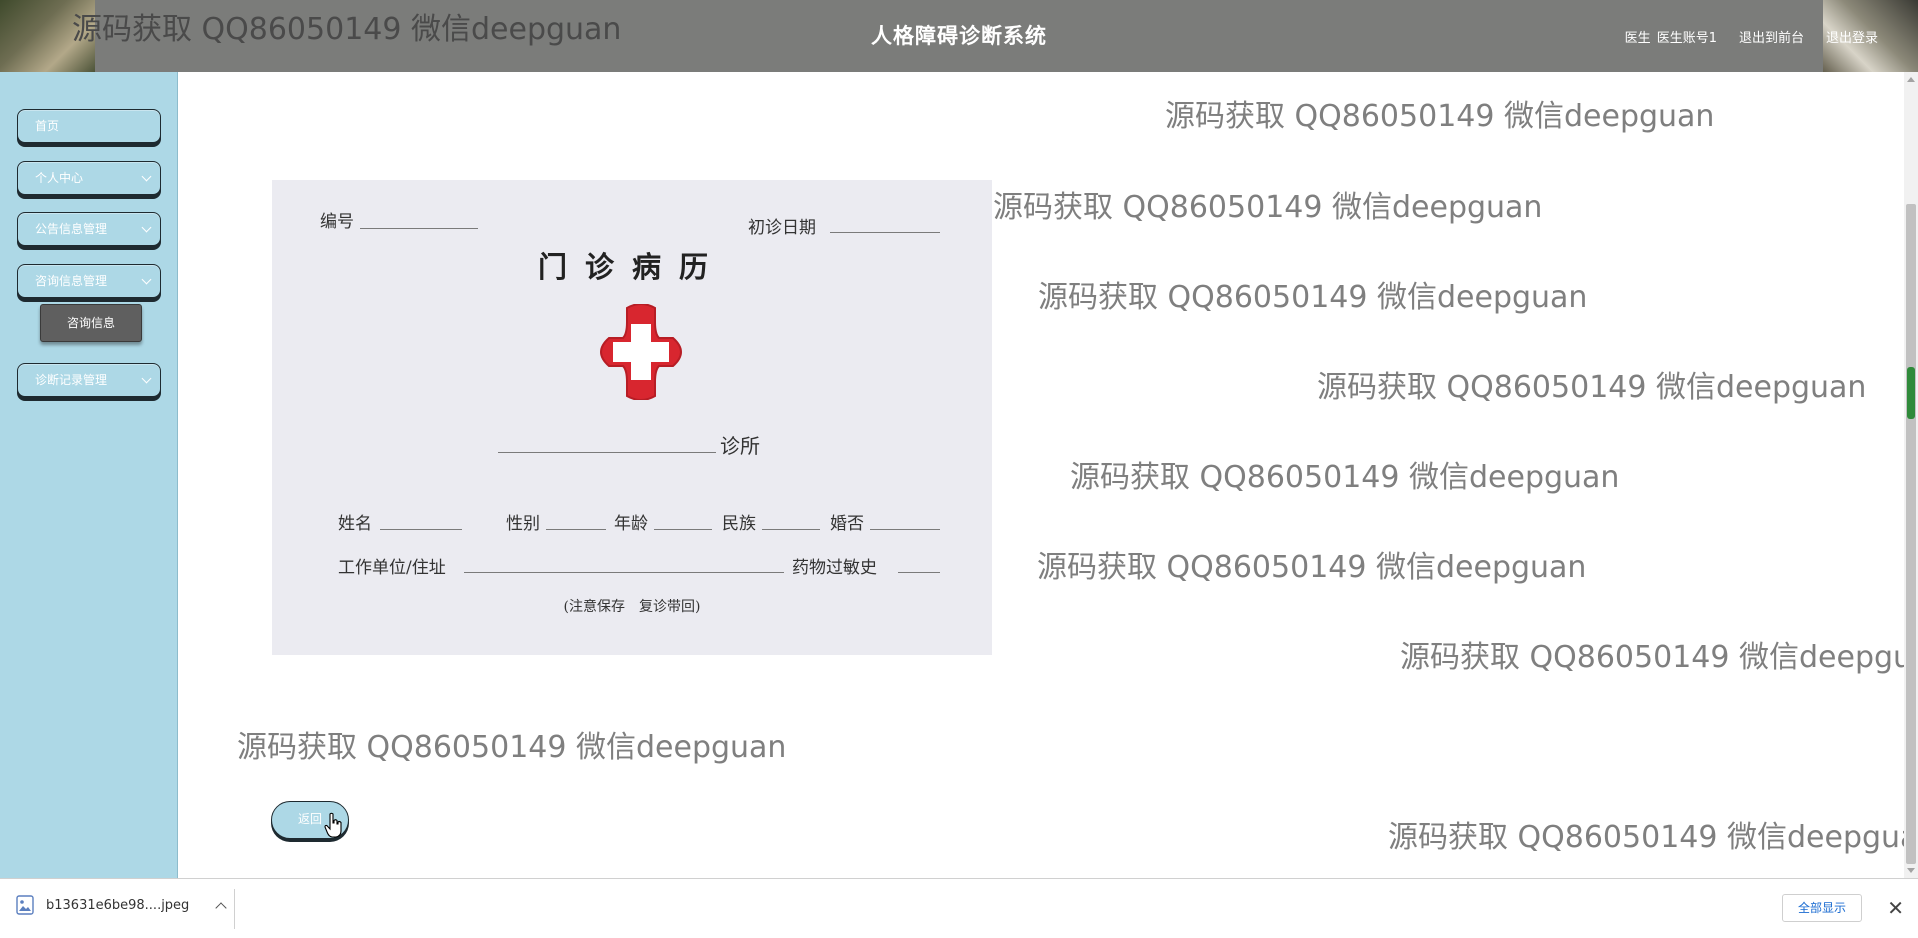 This screenshot has height=938, width=1918. Describe the element at coordinates (1637, 38) in the screenshot. I see `user-role: 医生` at that location.